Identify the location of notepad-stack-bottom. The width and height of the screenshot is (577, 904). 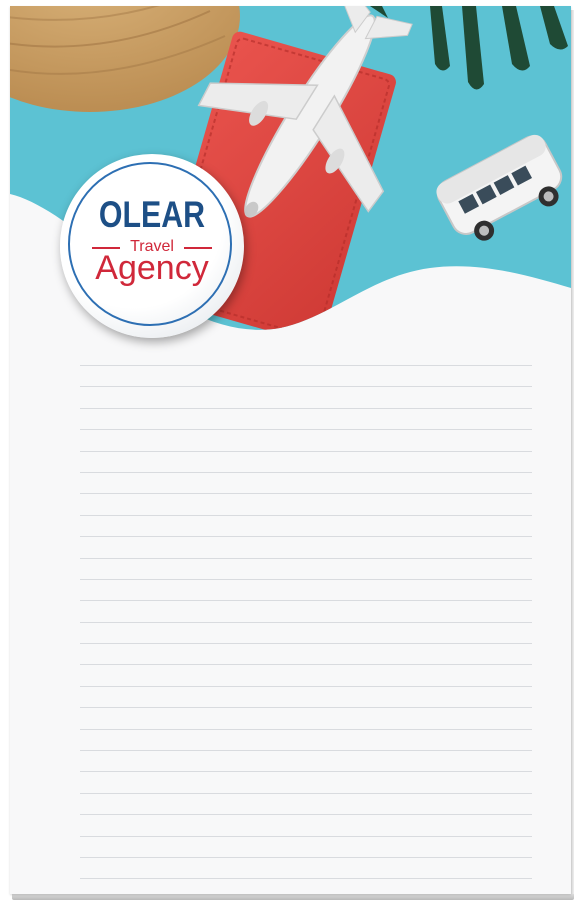
(293, 897).